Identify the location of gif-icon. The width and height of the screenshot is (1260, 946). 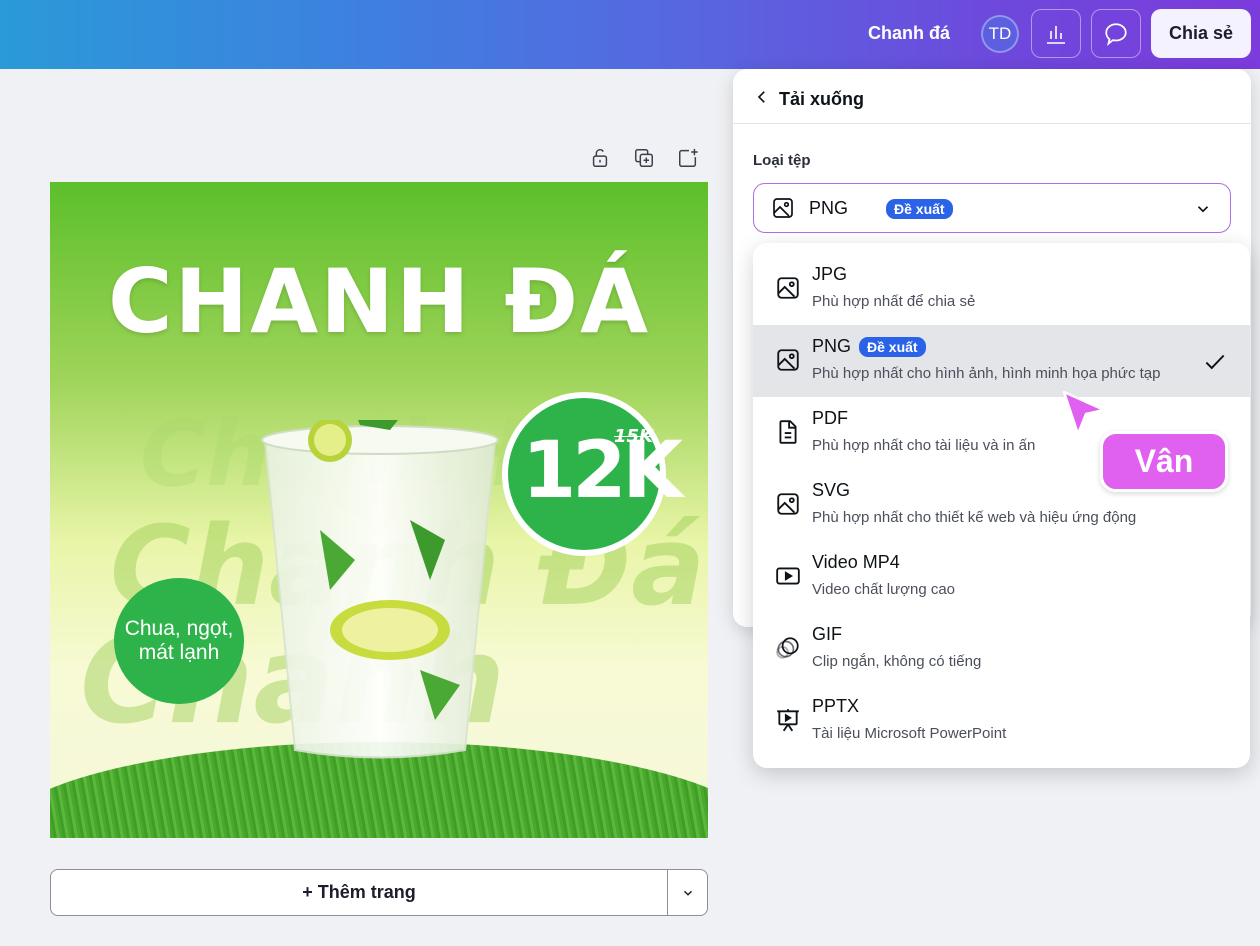
(787, 648).